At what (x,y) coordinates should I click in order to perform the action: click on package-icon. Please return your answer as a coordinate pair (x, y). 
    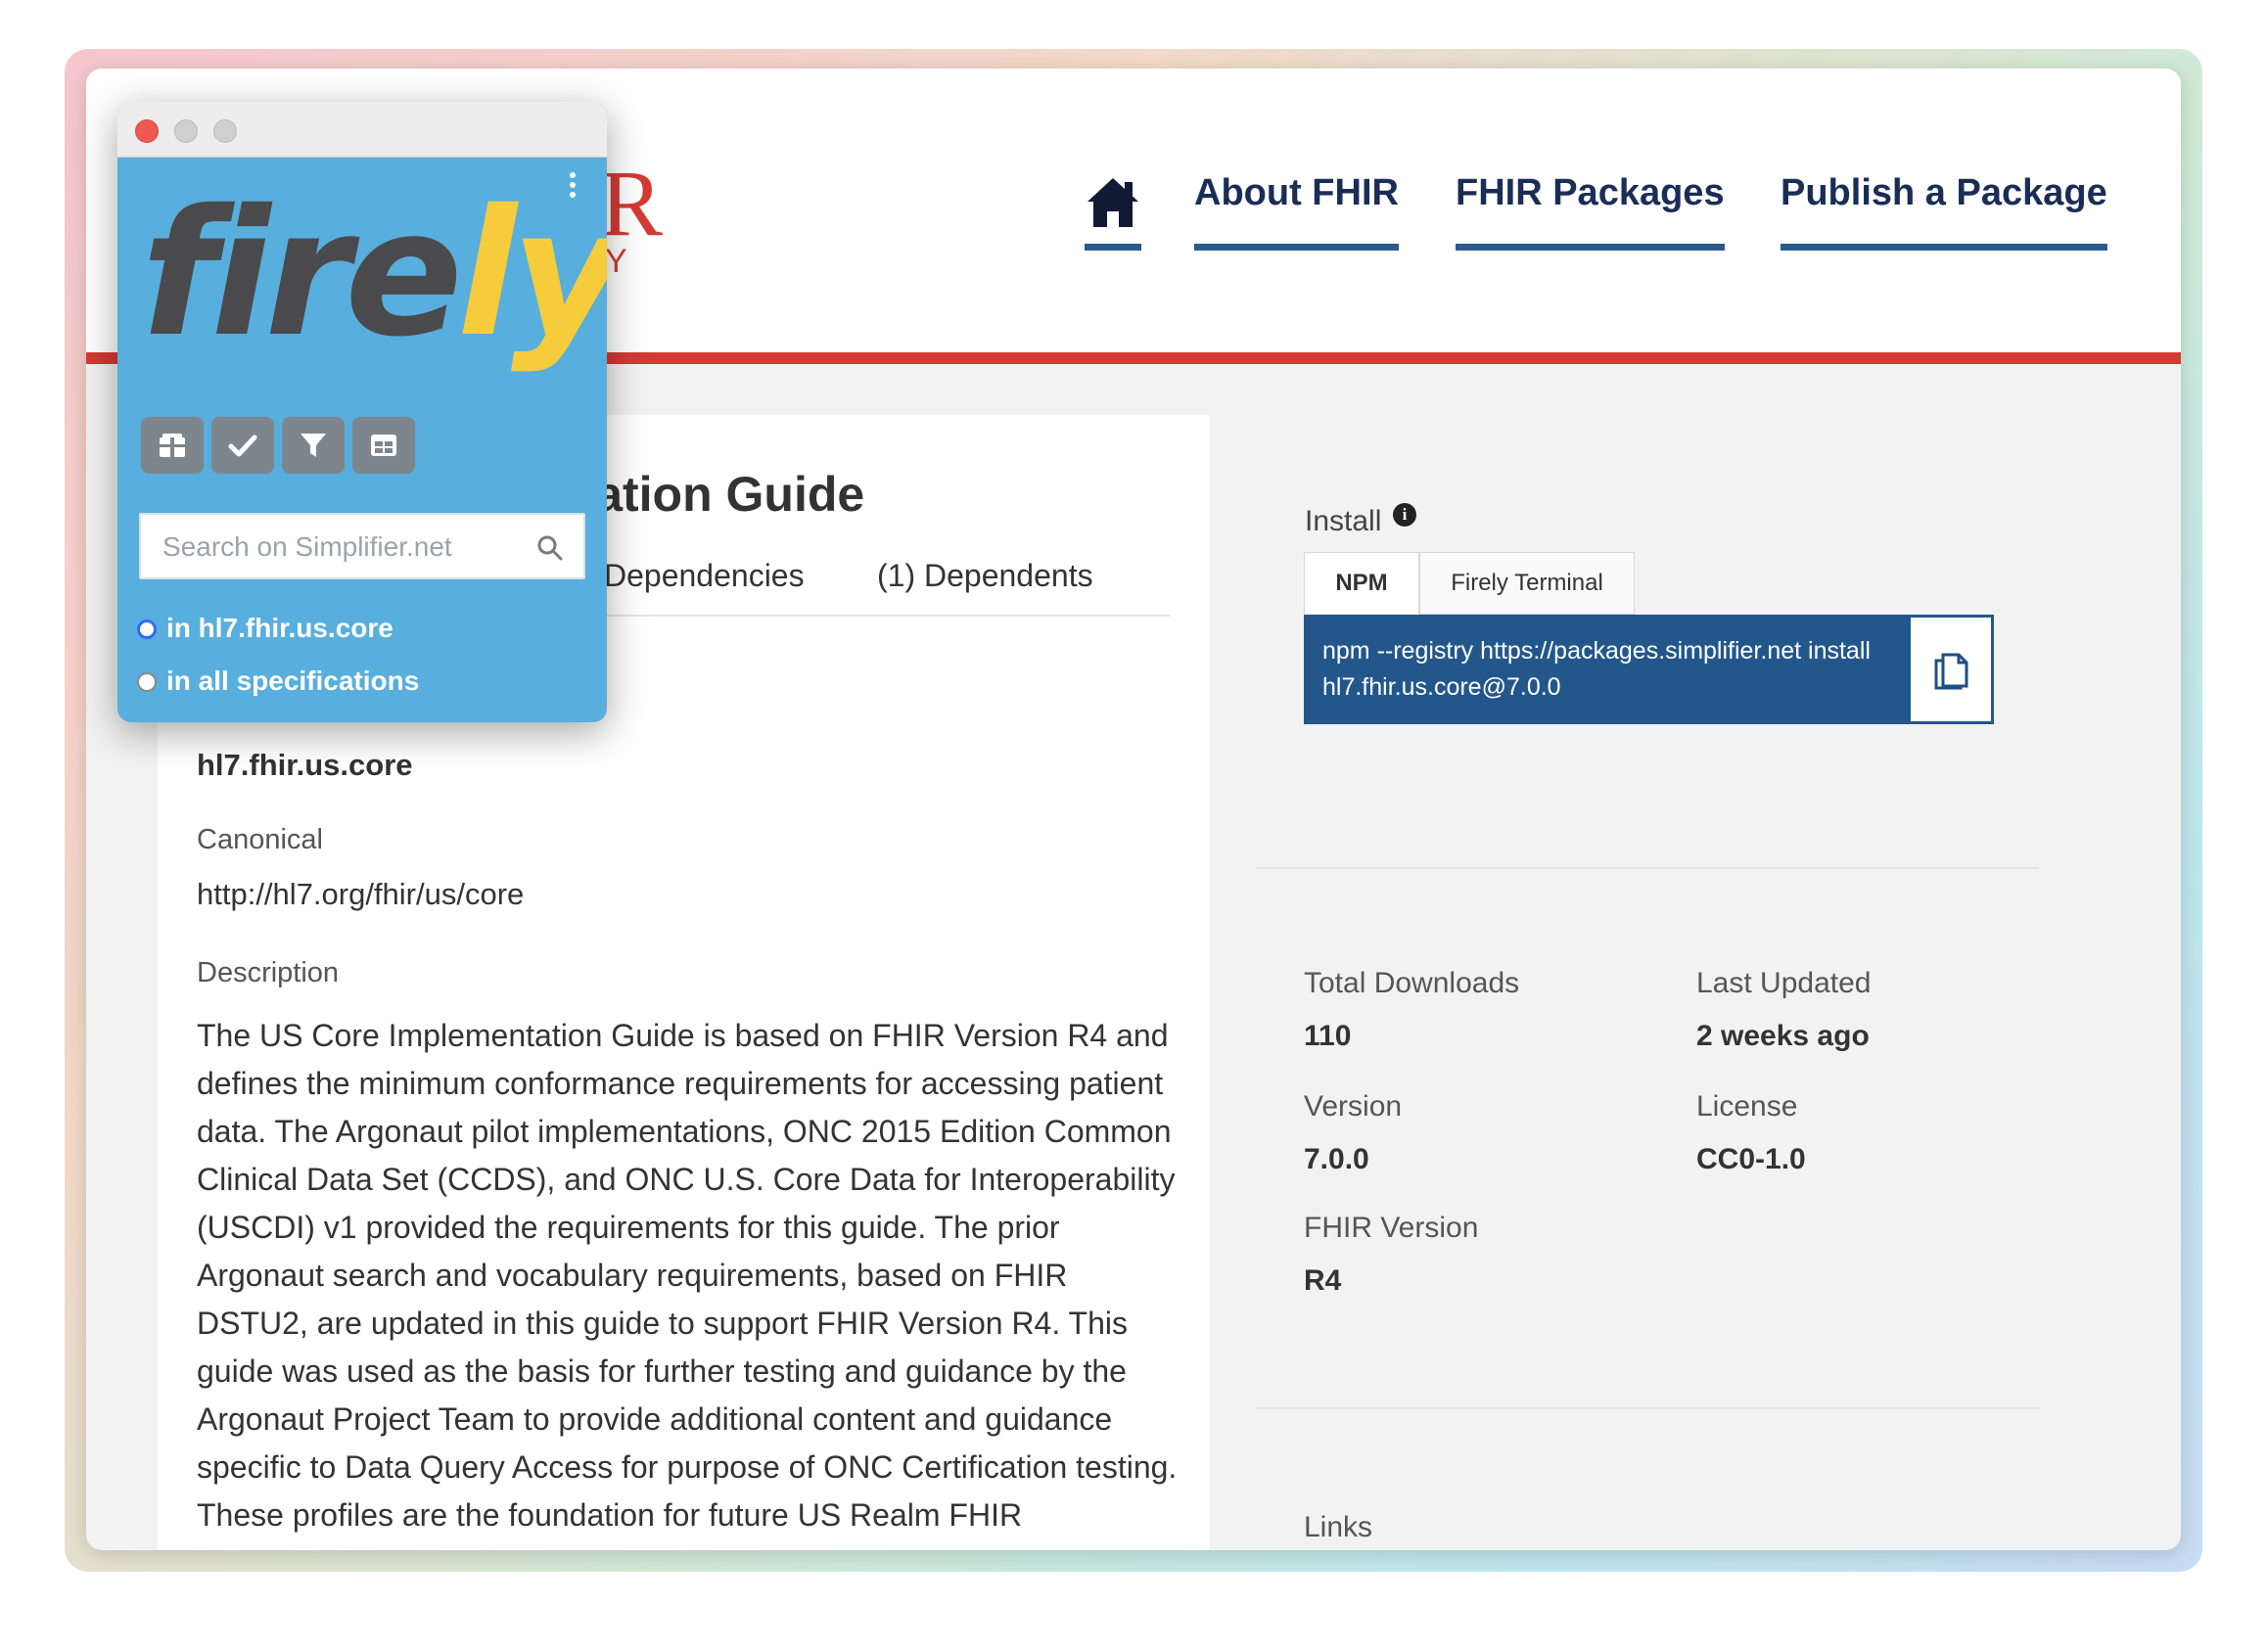
    Looking at the image, I should click on (172, 445).